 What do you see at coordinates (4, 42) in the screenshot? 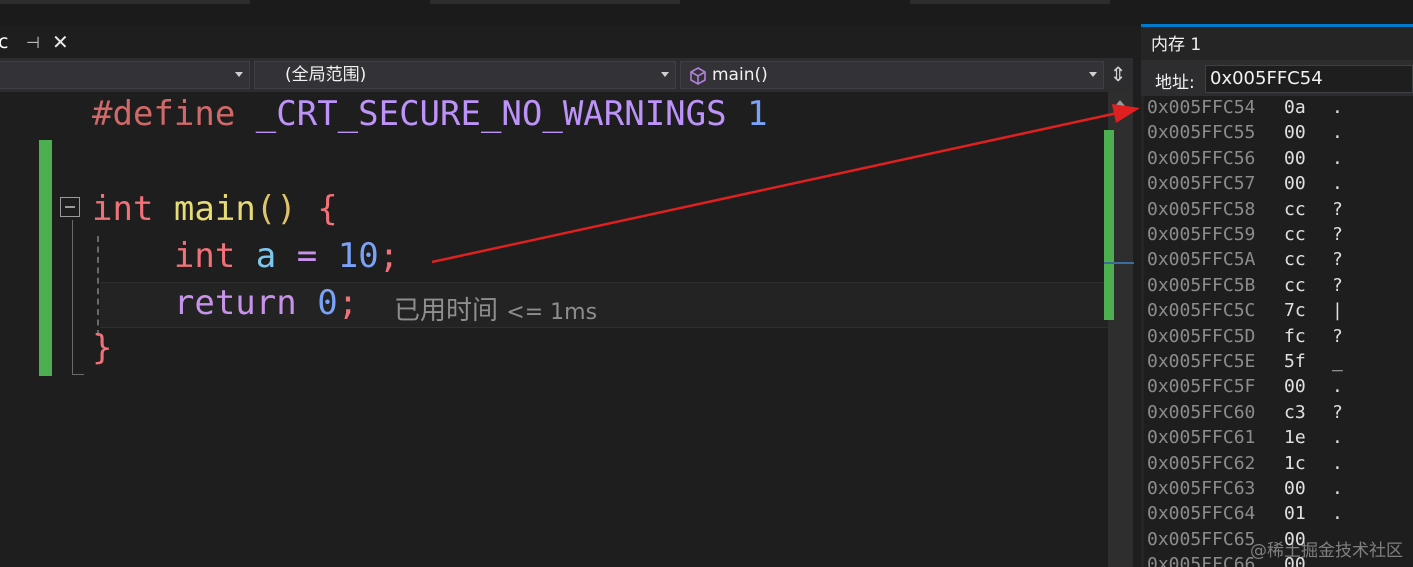
I see `editor-tab-label: c` at bounding box center [4, 42].